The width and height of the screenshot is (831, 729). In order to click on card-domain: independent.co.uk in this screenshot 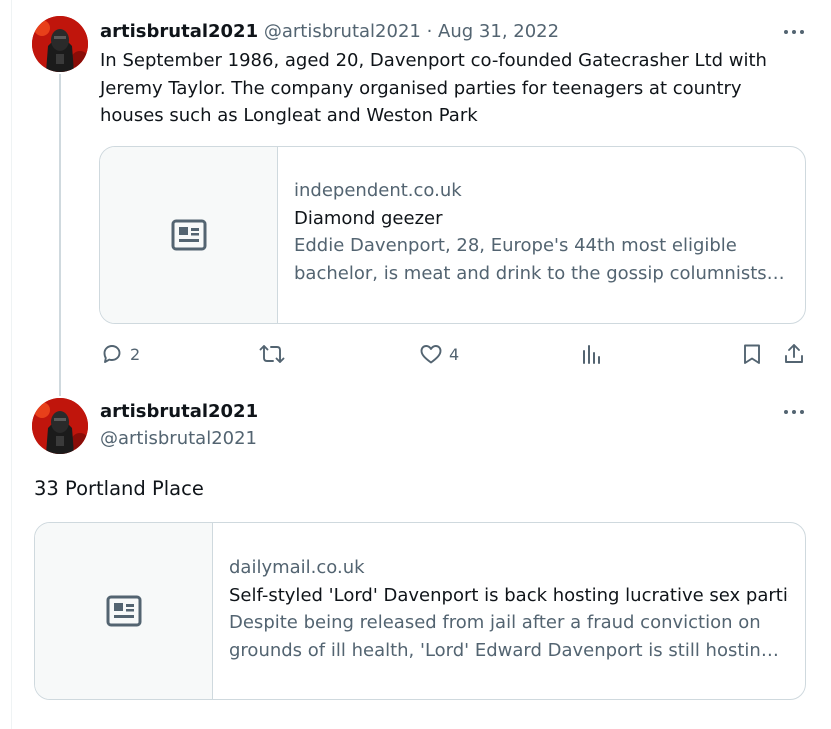, I will do `click(378, 190)`.